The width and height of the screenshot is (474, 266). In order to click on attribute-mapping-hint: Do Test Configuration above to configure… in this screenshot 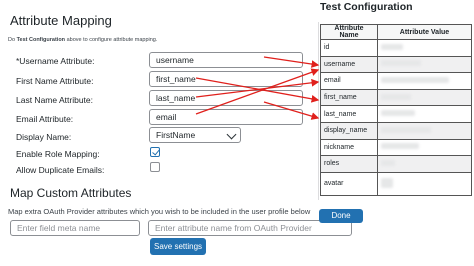, I will do `click(83, 40)`.